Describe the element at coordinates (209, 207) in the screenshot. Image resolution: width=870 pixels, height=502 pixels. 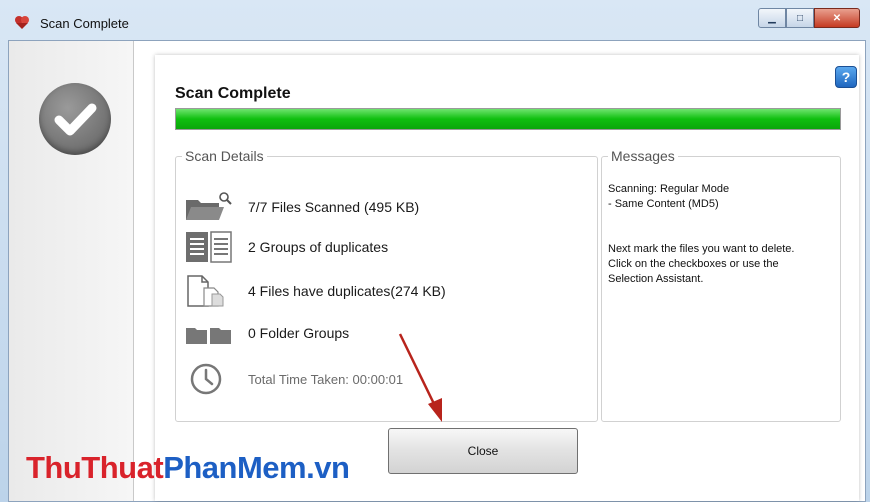
I see `folder-search-icon` at that location.